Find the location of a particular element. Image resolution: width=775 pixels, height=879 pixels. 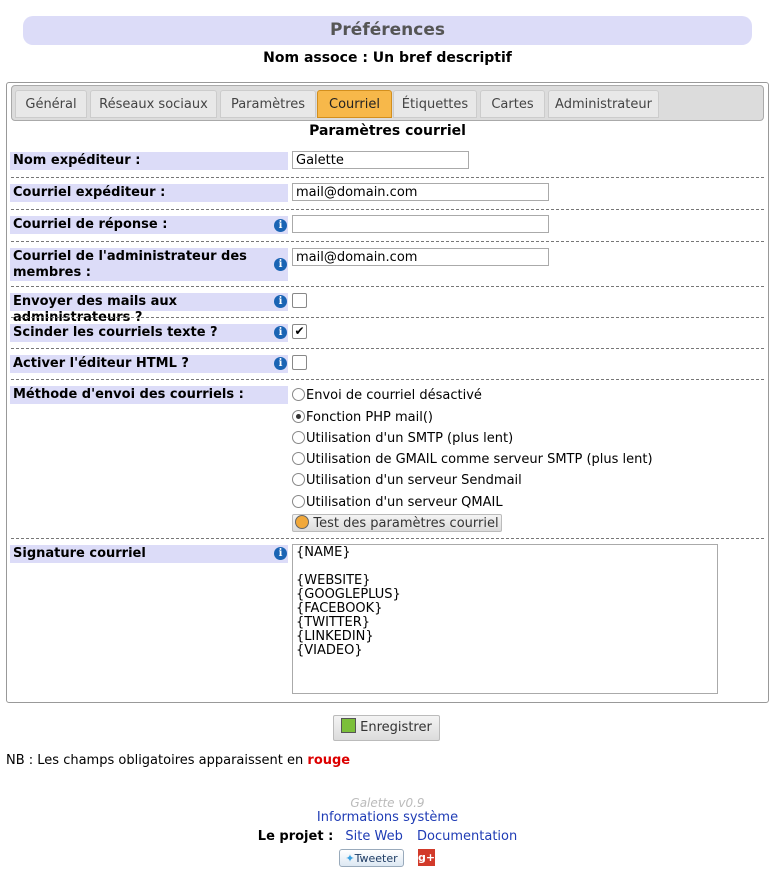

sender-name-input is located at coordinates (380, 160).